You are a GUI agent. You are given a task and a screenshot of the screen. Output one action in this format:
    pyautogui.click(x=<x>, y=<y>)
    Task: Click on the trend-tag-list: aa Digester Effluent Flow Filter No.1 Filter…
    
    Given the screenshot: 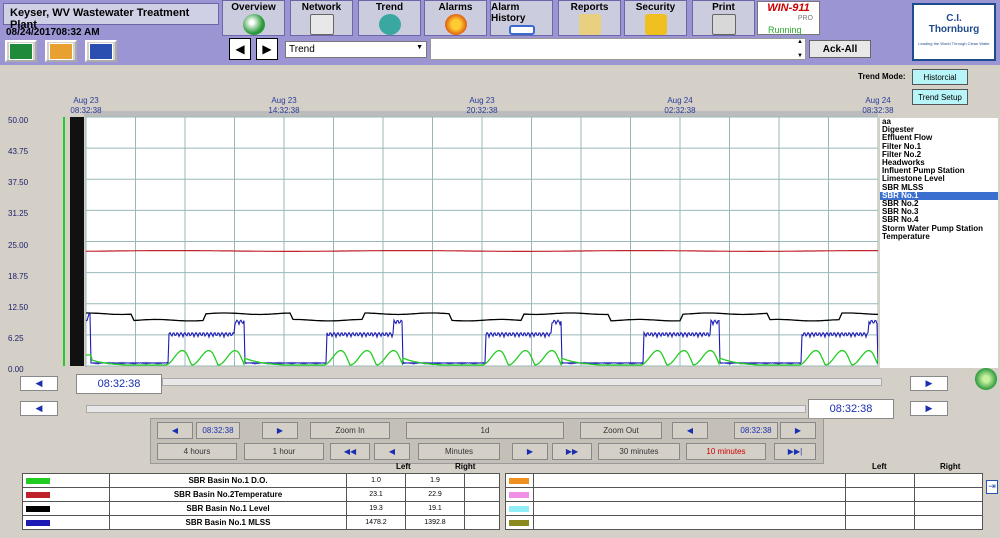 What is the action you would take?
    pyautogui.click(x=939, y=242)
    